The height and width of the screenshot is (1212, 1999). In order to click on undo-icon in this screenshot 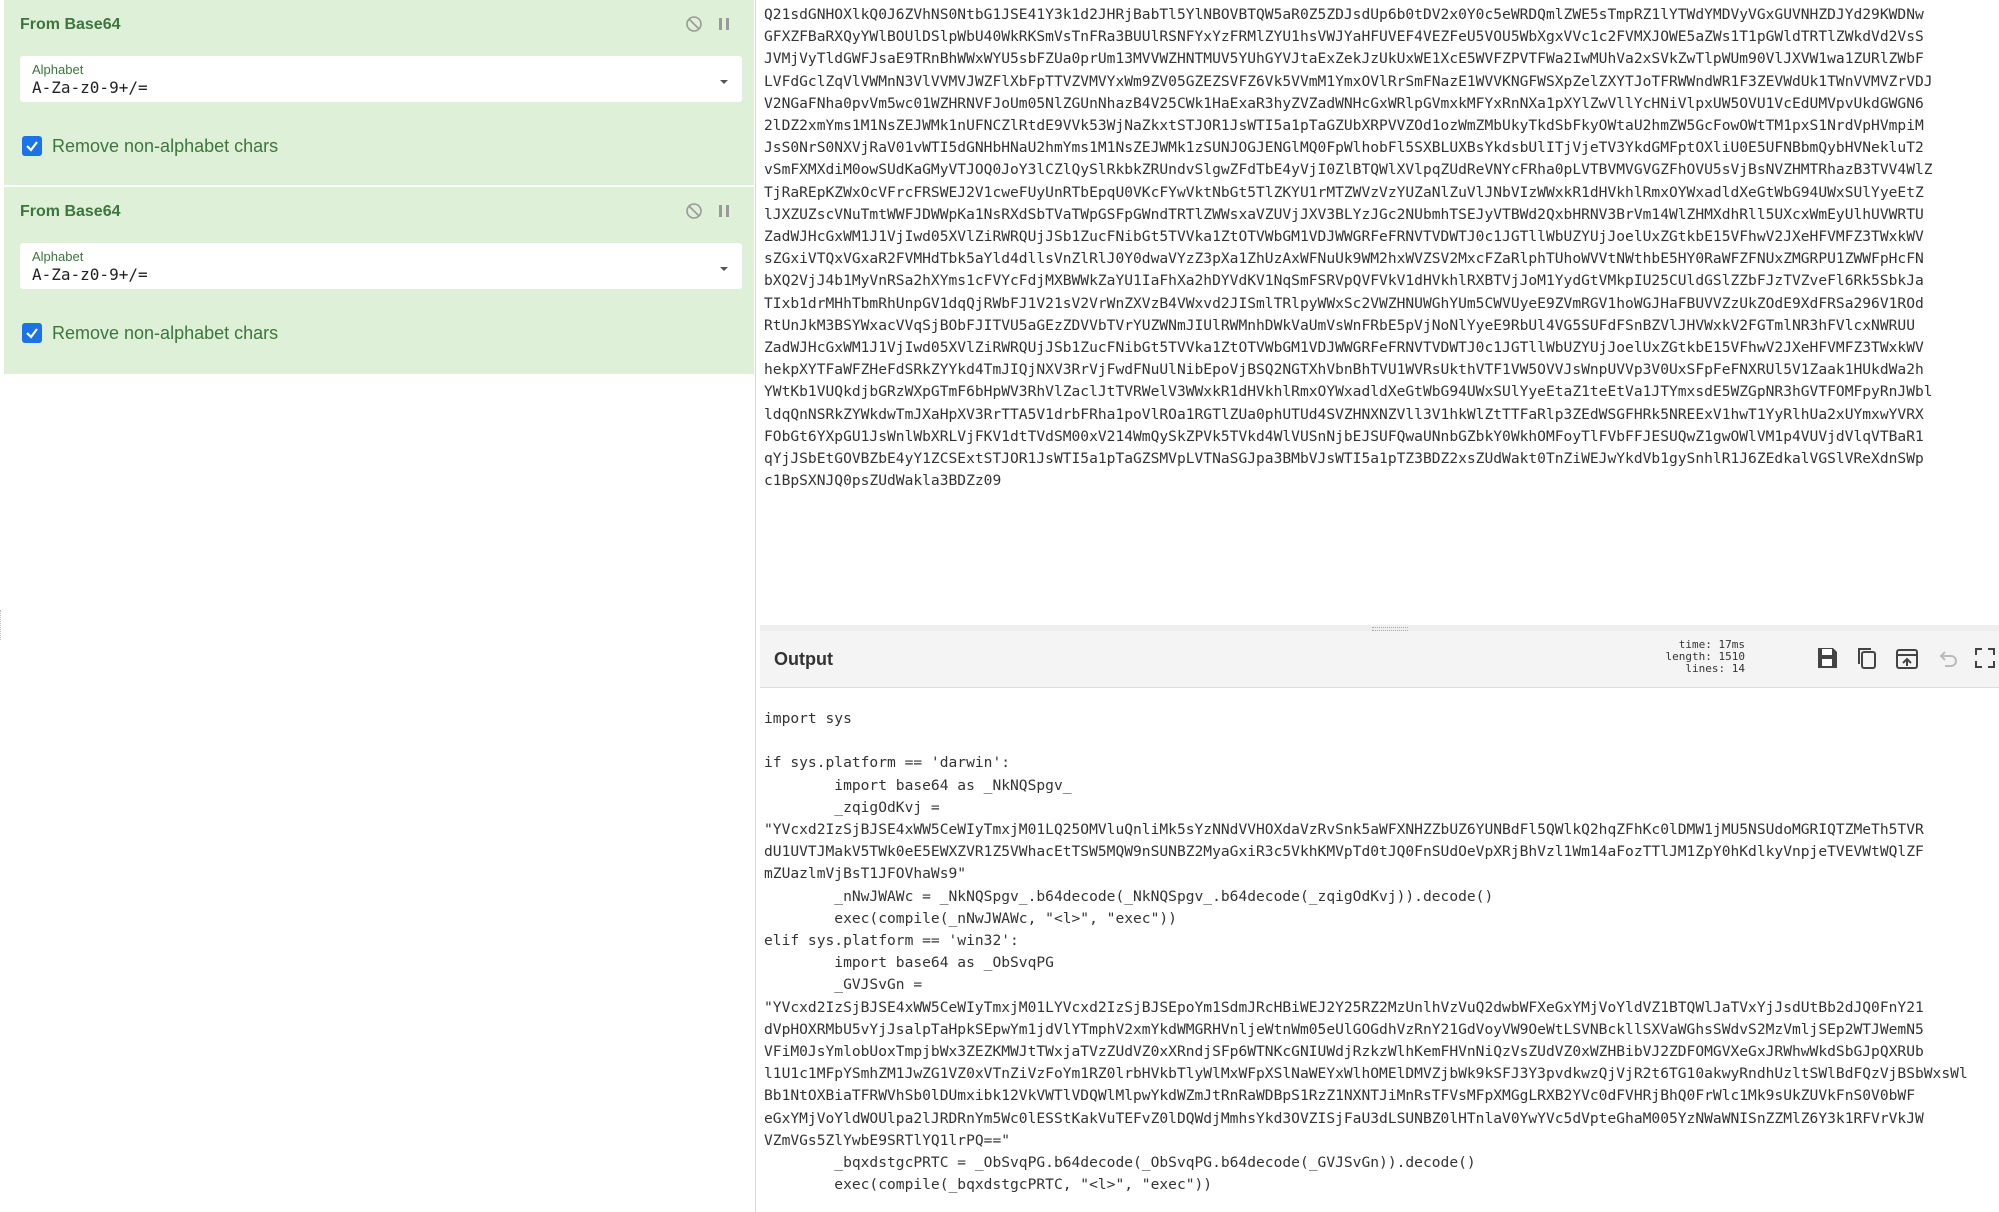, I will do `click(1947, 658)`.